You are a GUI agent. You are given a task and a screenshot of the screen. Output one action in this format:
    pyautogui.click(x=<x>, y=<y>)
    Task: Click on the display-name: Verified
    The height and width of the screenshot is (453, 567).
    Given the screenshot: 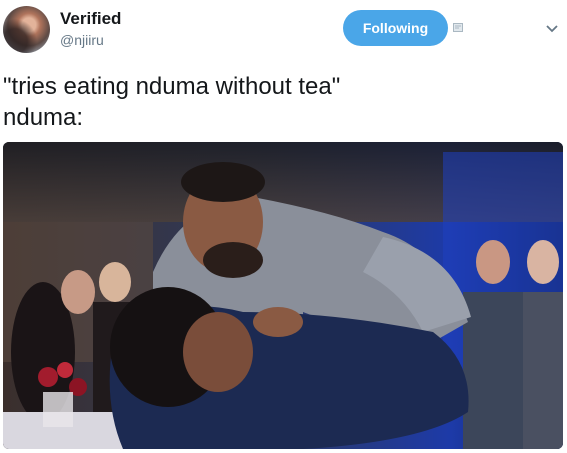 What is the action you would take?
    pyautogui.click(x=90, y=19)
    